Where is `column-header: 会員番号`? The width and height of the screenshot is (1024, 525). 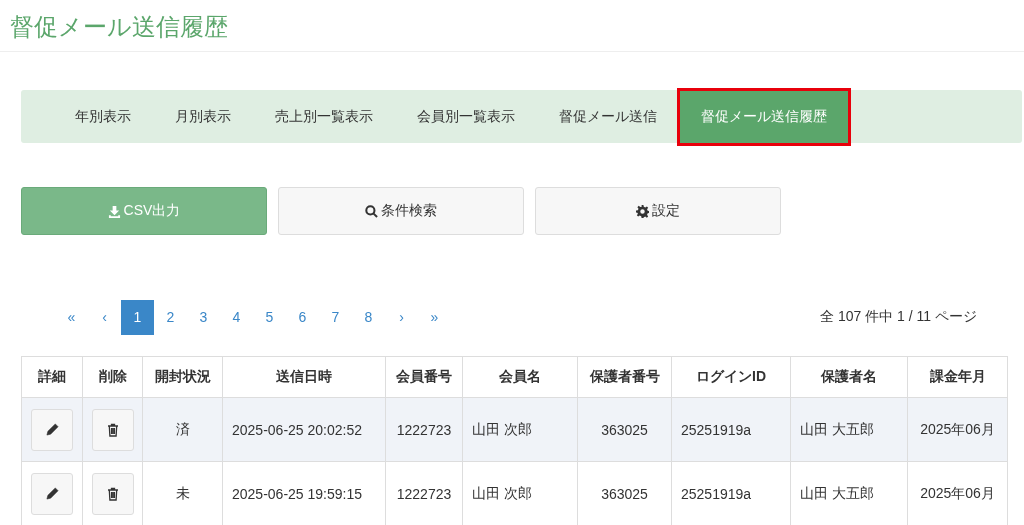 column-header: 会員番号 is located at coordinates (424, 377).